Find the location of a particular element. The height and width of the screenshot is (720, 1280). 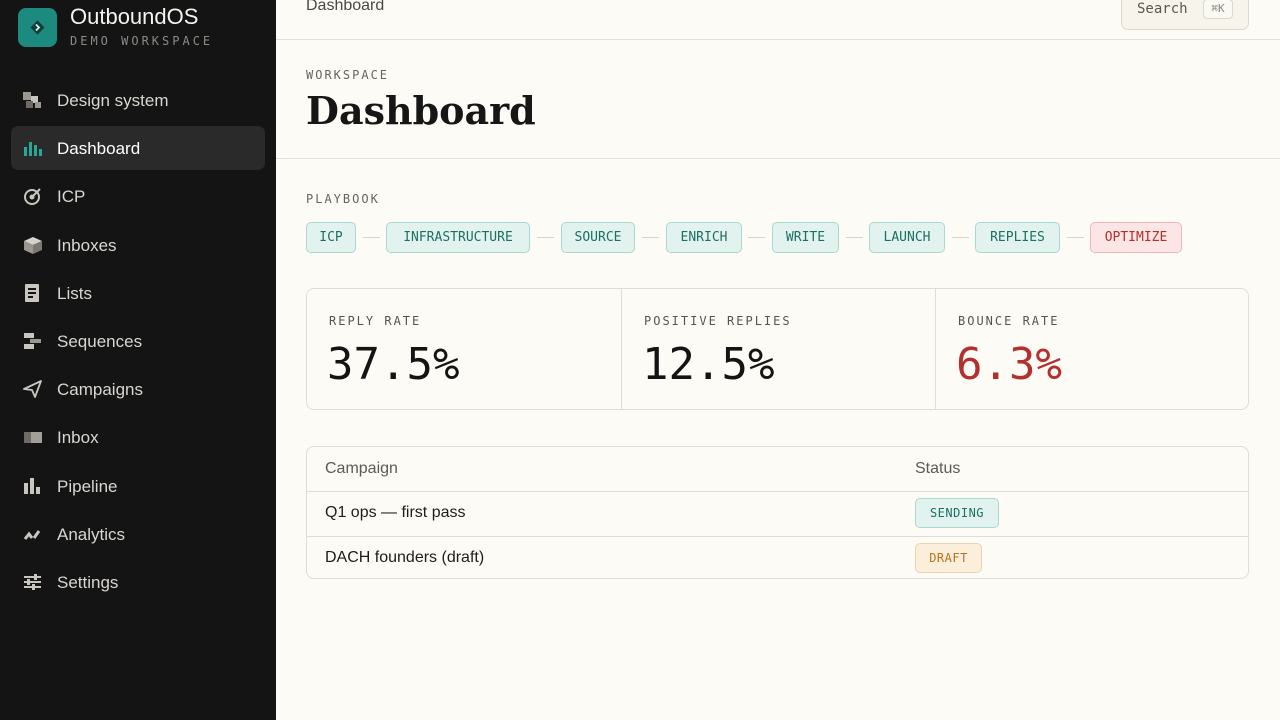

sidebar-item-icp: ICP is located at coordinates (138, 196).